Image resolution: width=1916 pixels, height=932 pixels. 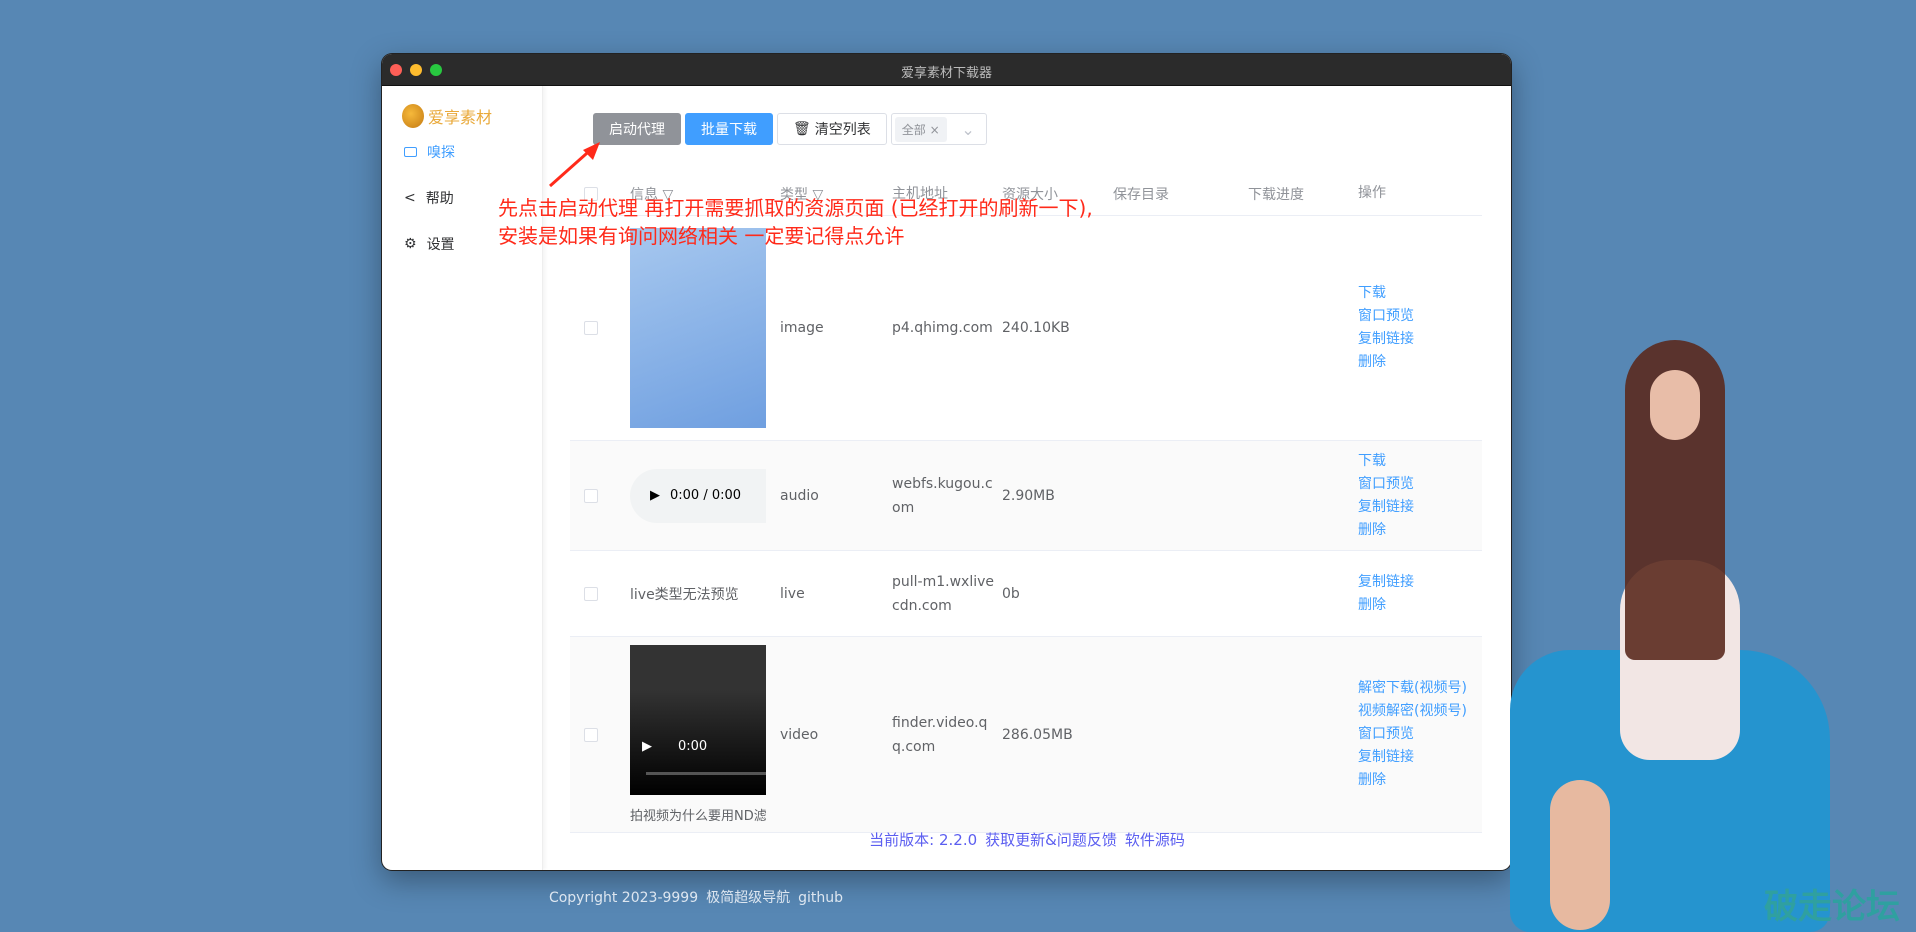 What do you see at coordinates (637, 129) in the screenshot?
I see `start-proxy-button: 启动代理` at bounding box center [637, 129].